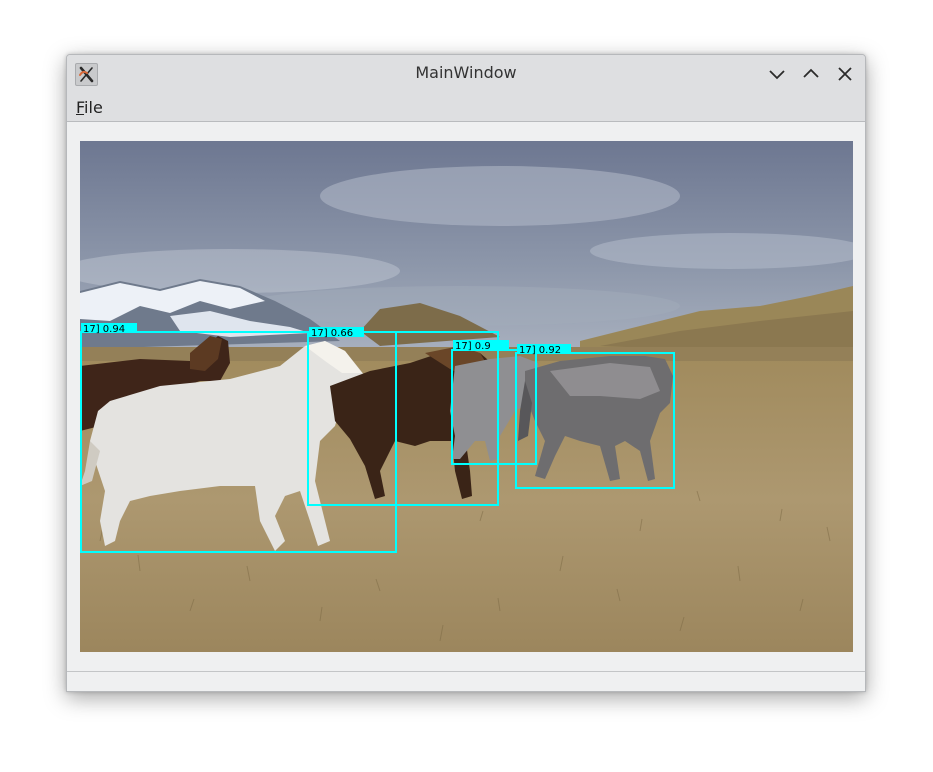  What do you see at coordinates (540, 350) in the screenshot?
I see `detection-label: 17] 0.92` at bounding box center [540, 350].